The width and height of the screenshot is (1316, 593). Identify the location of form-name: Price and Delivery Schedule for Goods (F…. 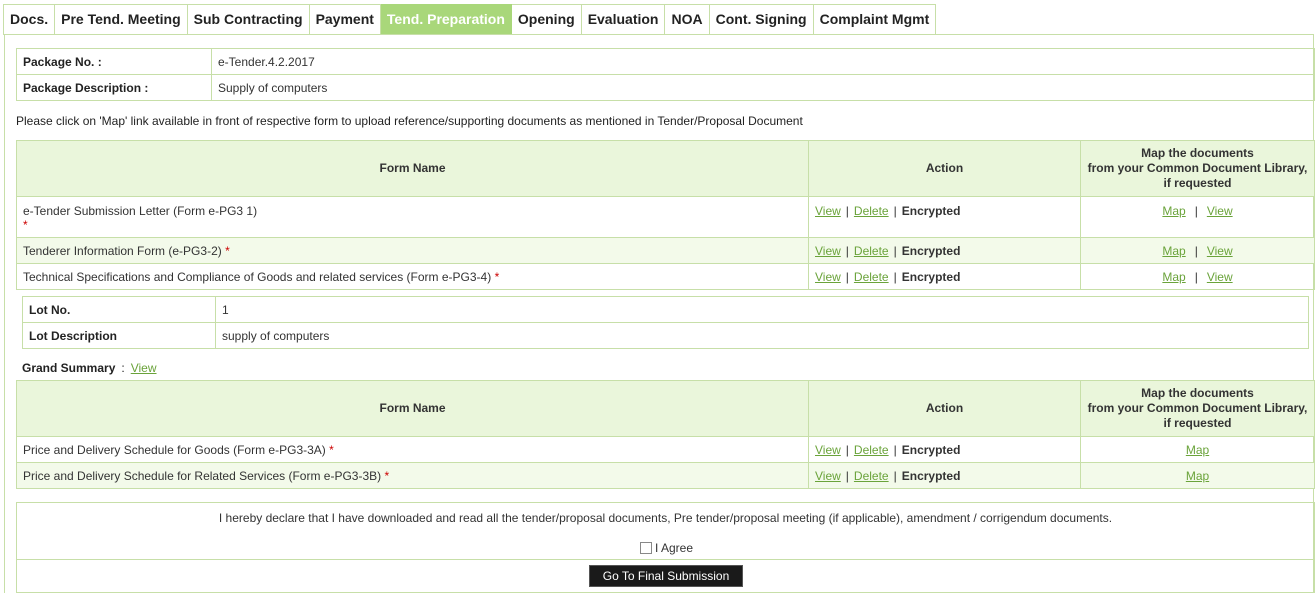
(174, 449).